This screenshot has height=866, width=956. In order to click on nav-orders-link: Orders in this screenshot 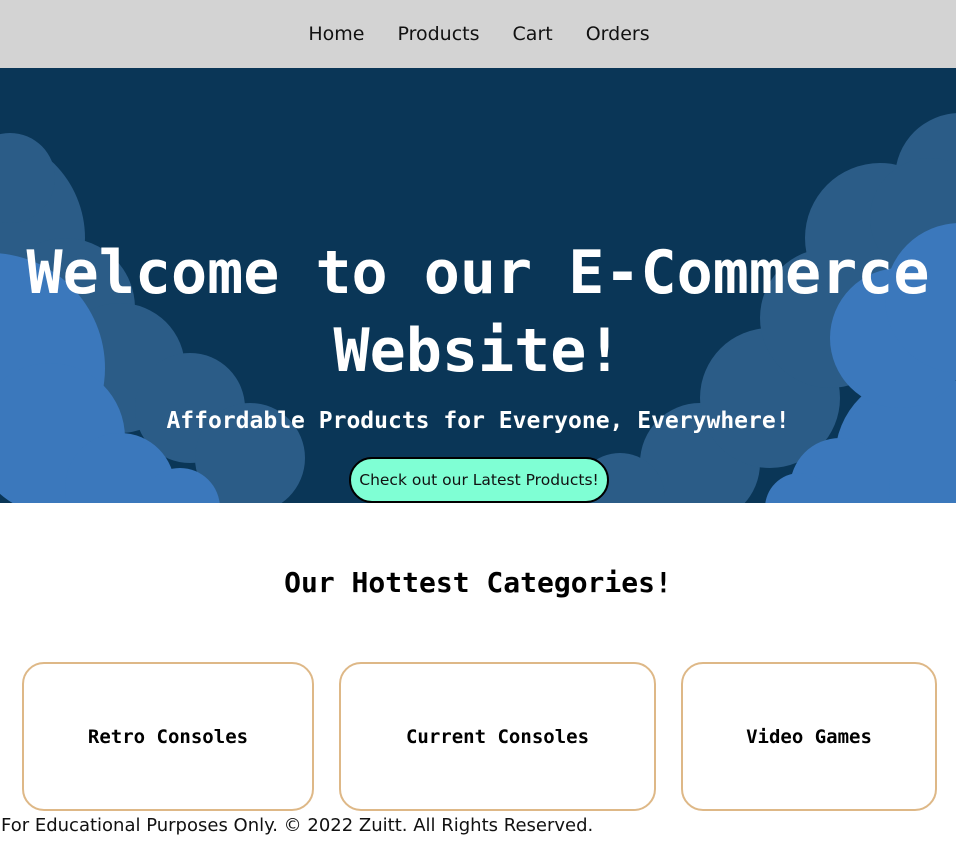, I will do `click(618, 34)`.